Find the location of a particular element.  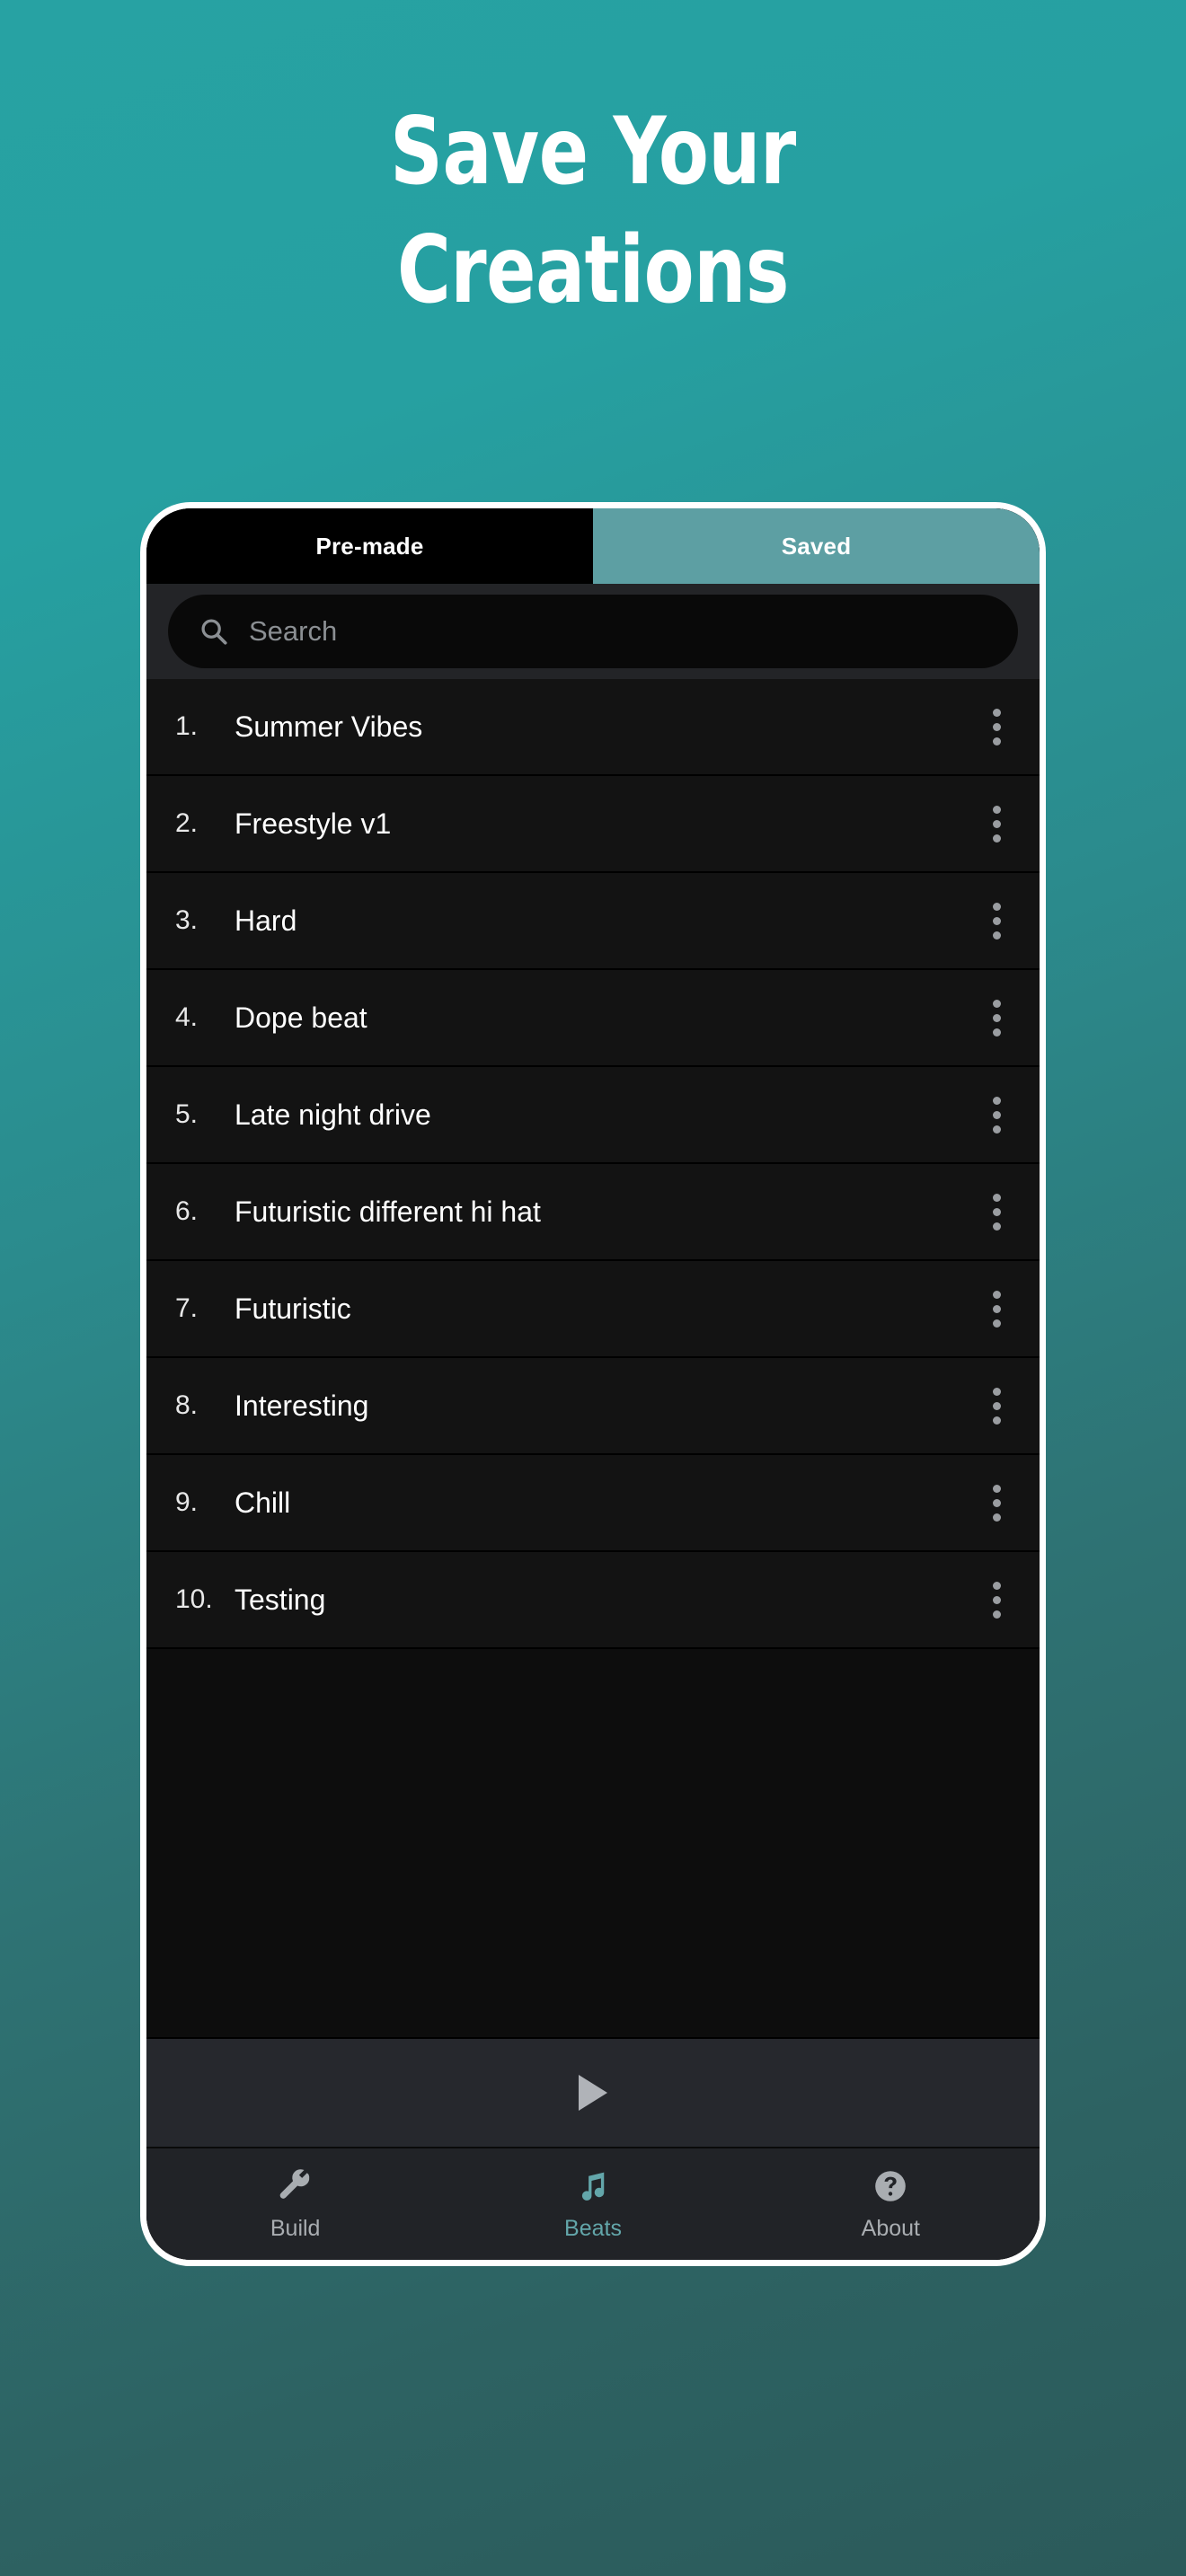

list-item-index: 6. is located at coordinates (187, 1211).